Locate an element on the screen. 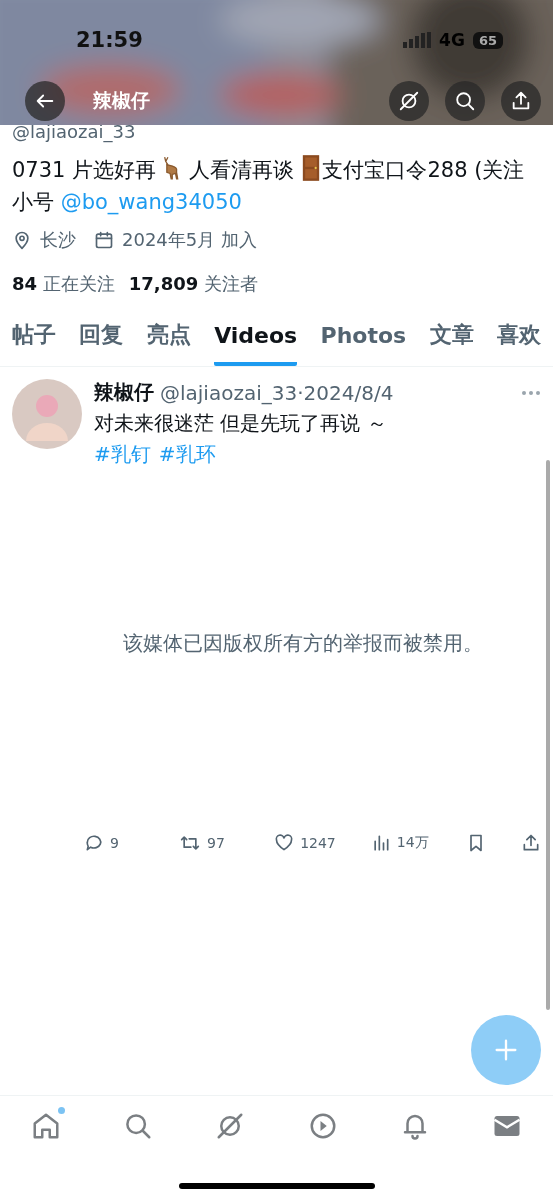 Image resolution: width=553 pixels, height=1200 pixels. join-date: 2024年5月 加入 is located at coordinates (189, 240).